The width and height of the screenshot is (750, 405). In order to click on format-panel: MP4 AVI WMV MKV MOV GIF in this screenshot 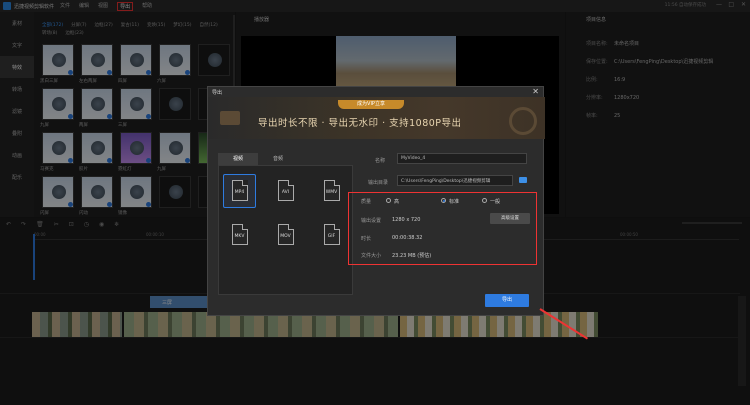, I will do `click(285, 230)`.